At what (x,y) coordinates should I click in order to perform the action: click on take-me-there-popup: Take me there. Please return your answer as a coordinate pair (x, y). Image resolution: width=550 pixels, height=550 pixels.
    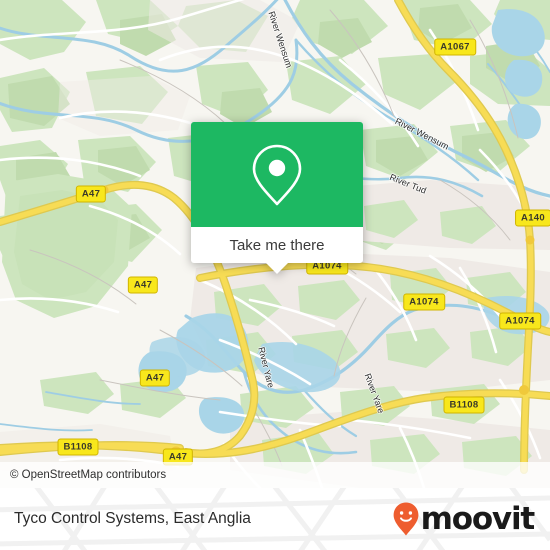
    Looking at the image, I should click on (277, 198).